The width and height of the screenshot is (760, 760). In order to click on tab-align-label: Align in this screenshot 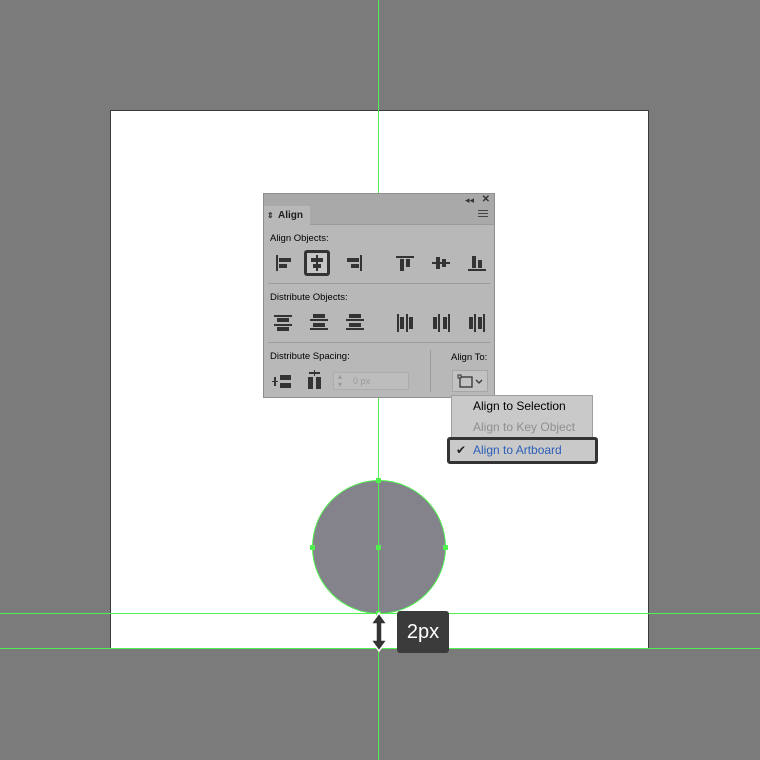, I will do `click(290, 215)`.